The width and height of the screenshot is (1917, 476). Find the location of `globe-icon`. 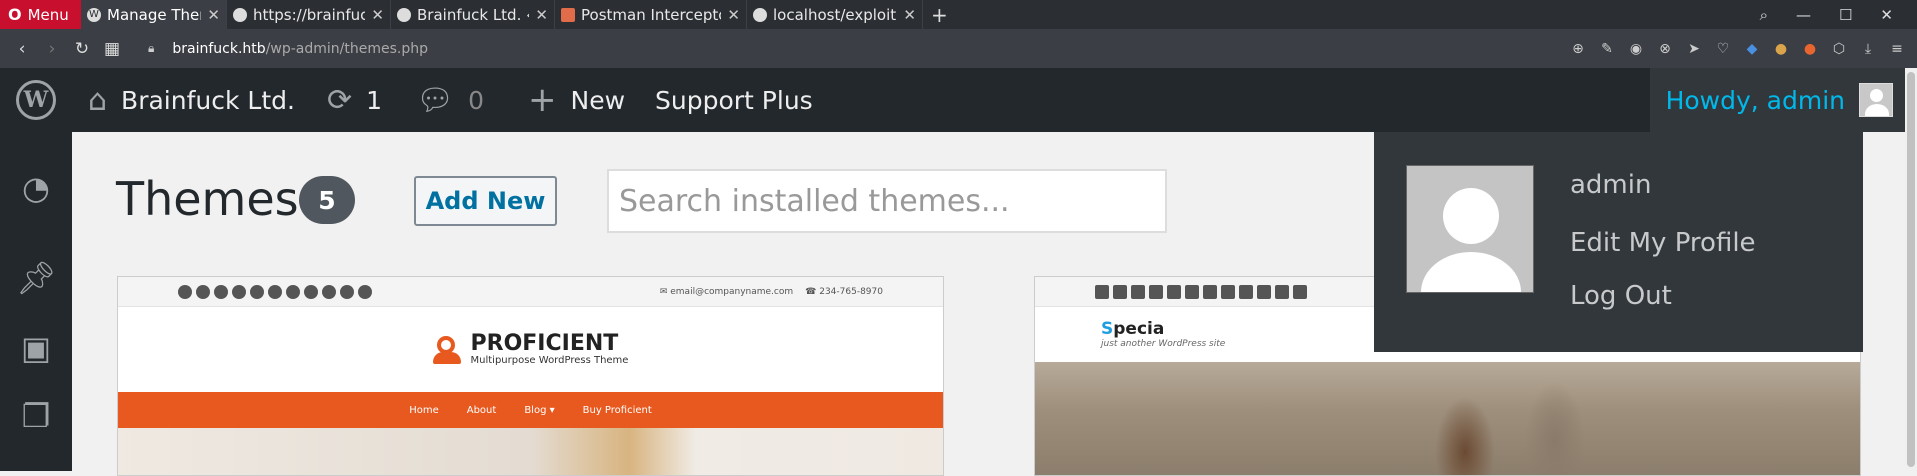

globe-icon is located at coordinates (760, 14).